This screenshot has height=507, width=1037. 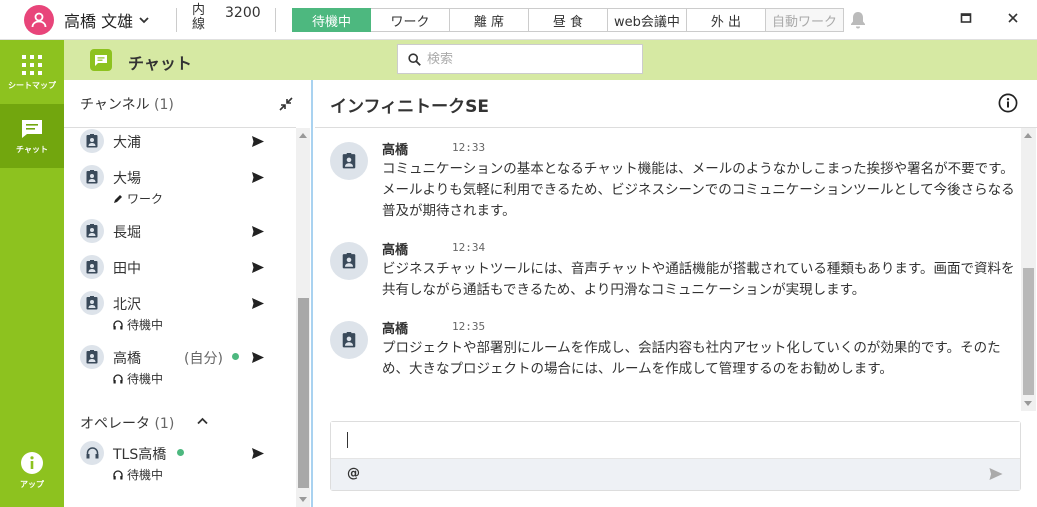 I want to click on status-button-away: 離 席, so click(x=489, y=20).